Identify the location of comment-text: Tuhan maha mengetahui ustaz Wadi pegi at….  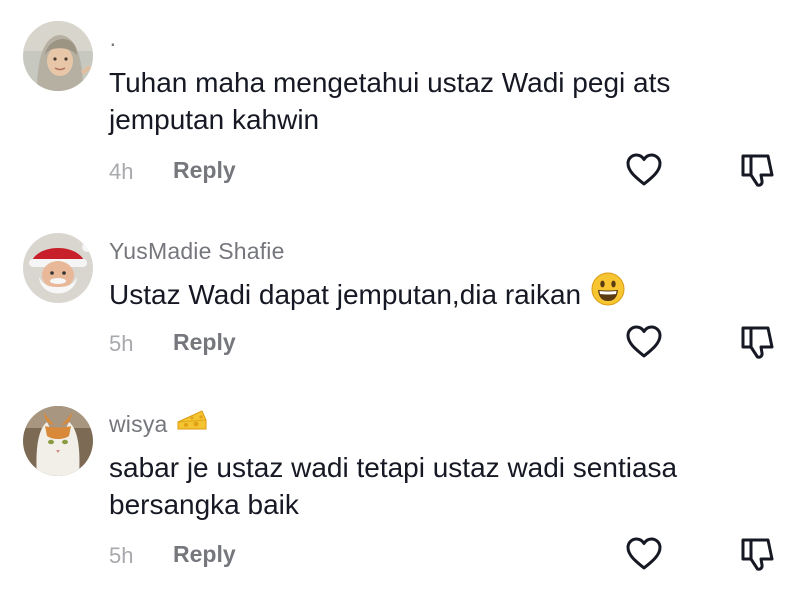
(390, 101).